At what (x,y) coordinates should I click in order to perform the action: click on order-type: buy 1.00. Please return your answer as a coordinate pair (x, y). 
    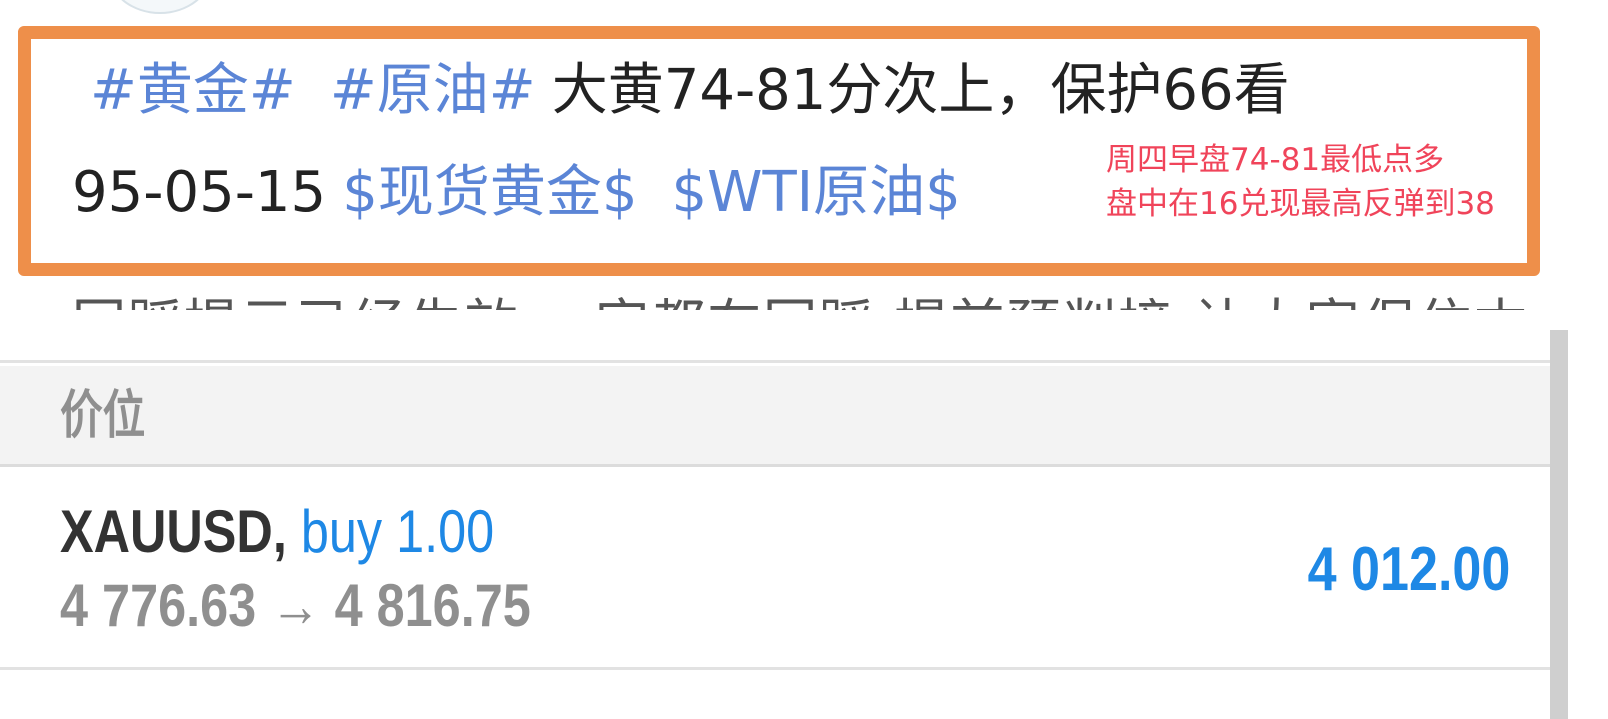
    Looking at the image, I should click on (397, 531).